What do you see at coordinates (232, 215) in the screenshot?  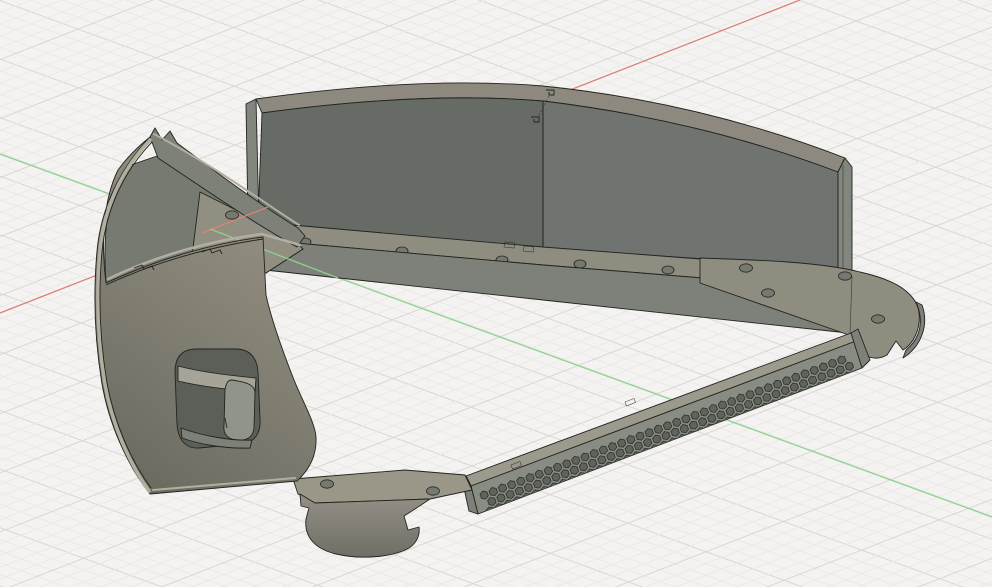 I see `left-plate-hole` at bounding box center [232, 215].